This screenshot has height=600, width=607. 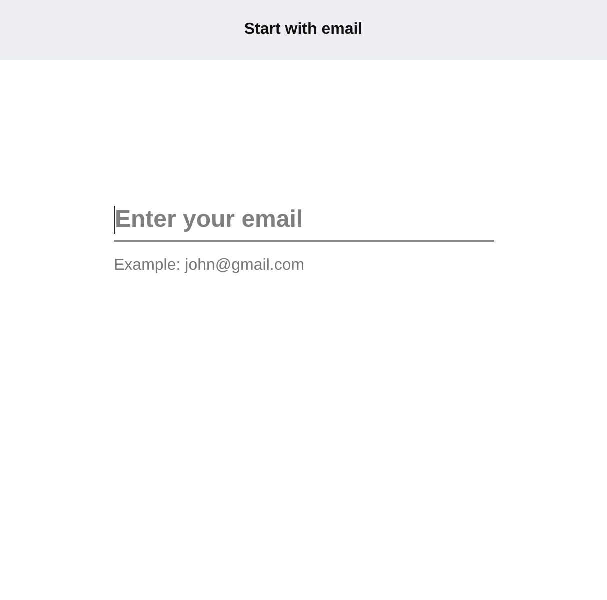 What do you see at coordinates (303, 30) in the screenshot?
I see `page-title: Start with email` at bounding box center [303, 30].